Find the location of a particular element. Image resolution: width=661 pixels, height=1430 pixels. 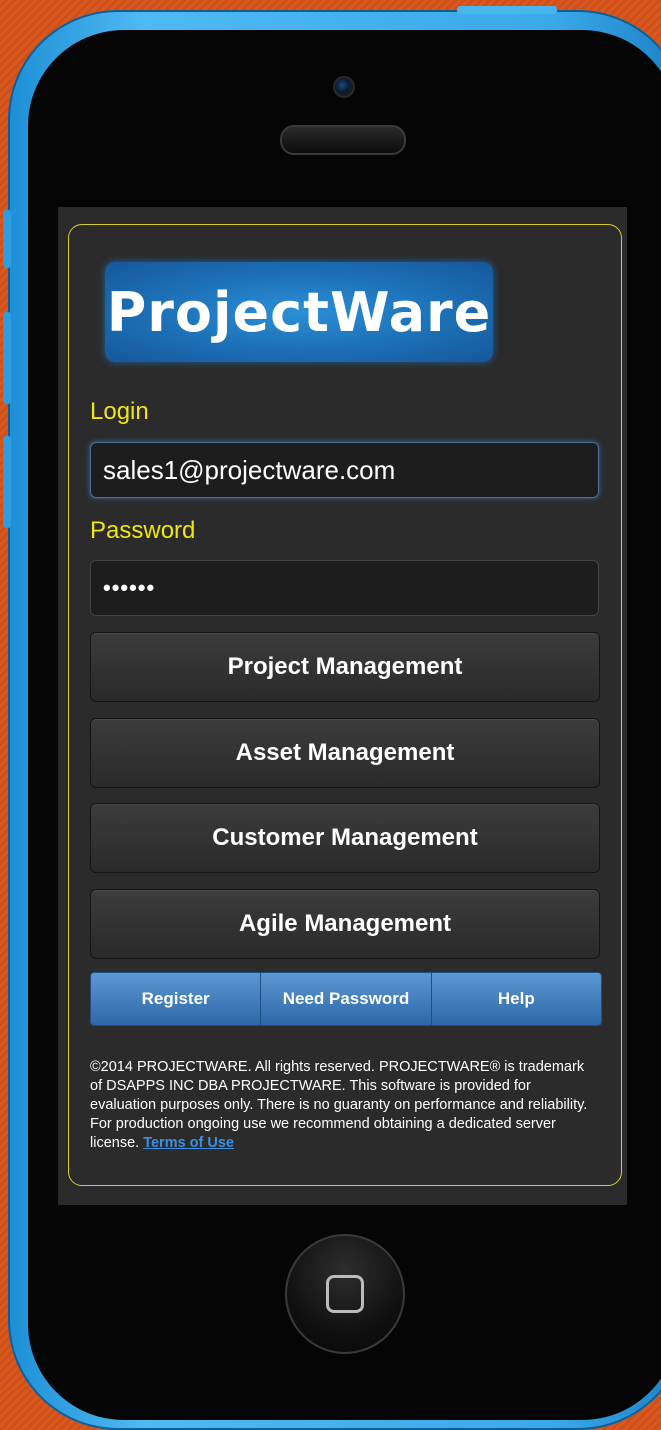

password-label: Password is located at coordinates (143, 530).